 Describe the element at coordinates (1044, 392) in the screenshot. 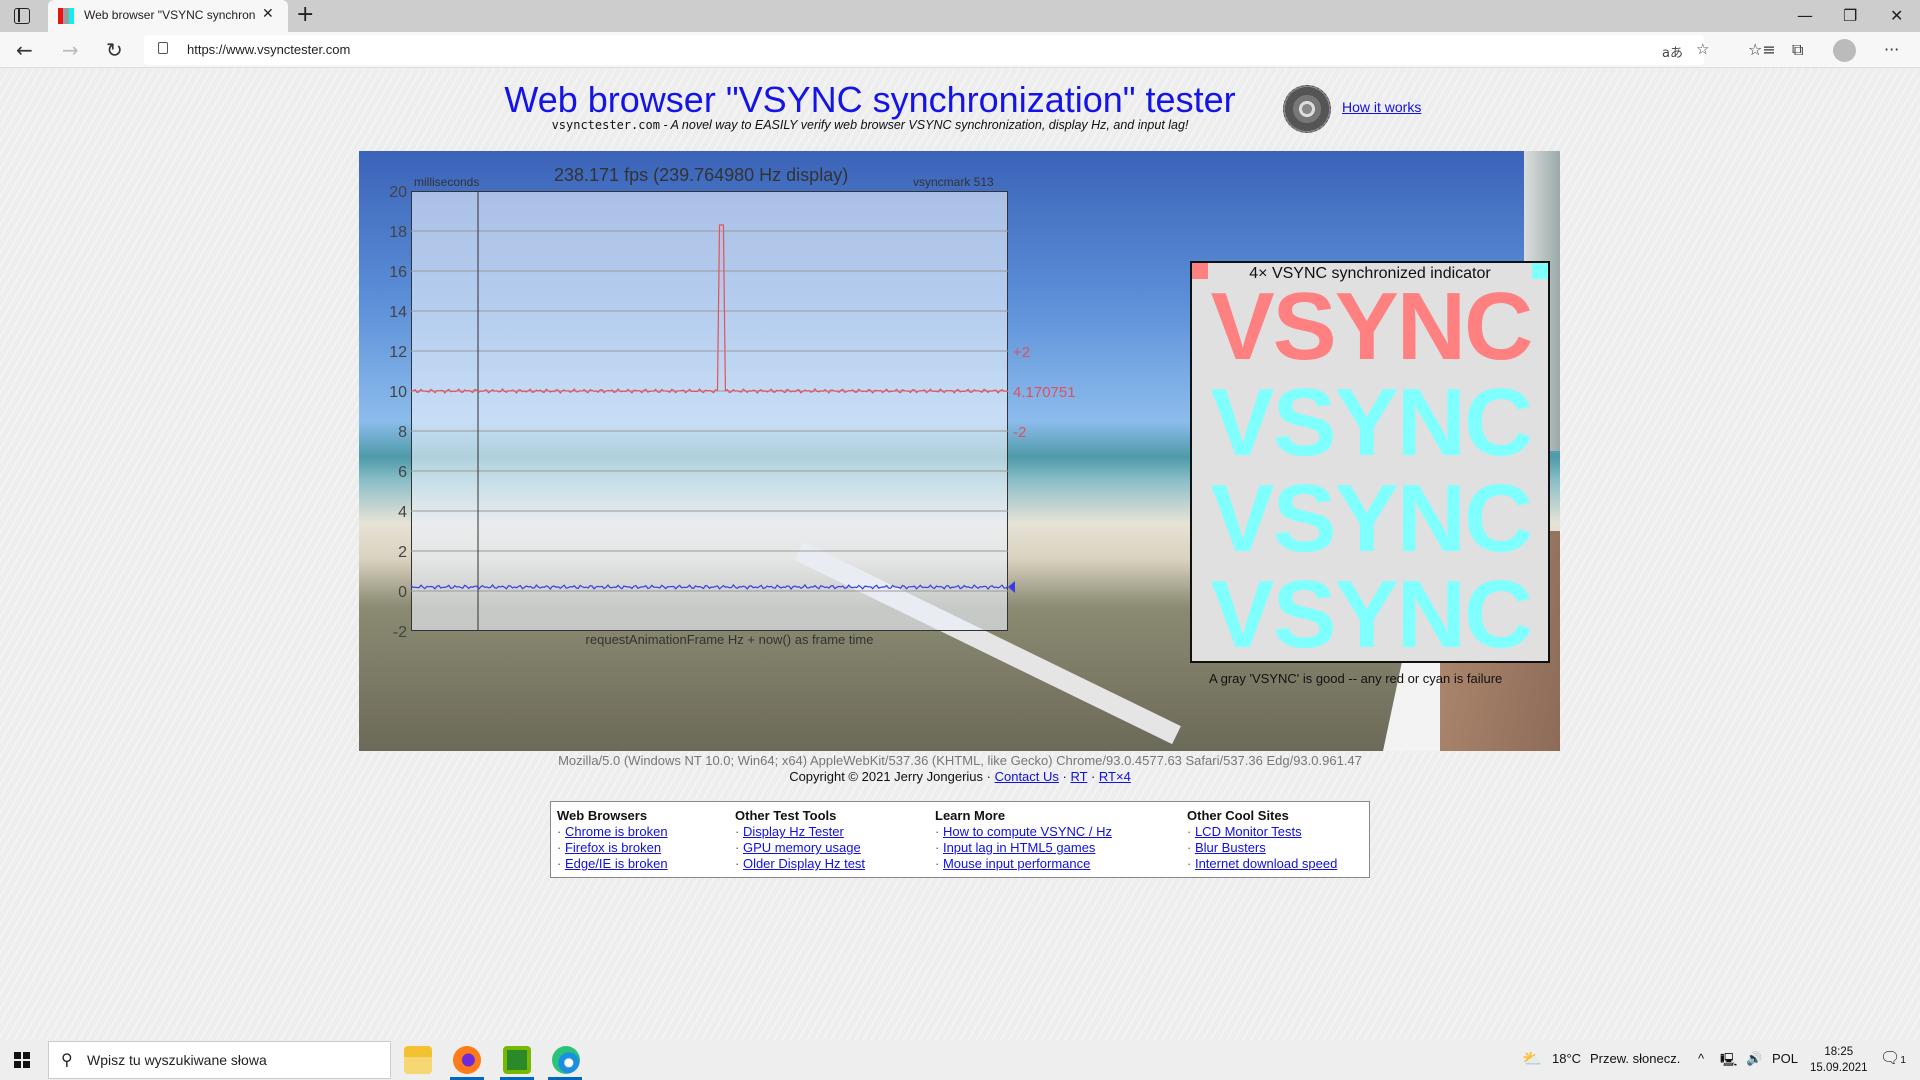

I see `right-label-center: 4.170751` at that location.